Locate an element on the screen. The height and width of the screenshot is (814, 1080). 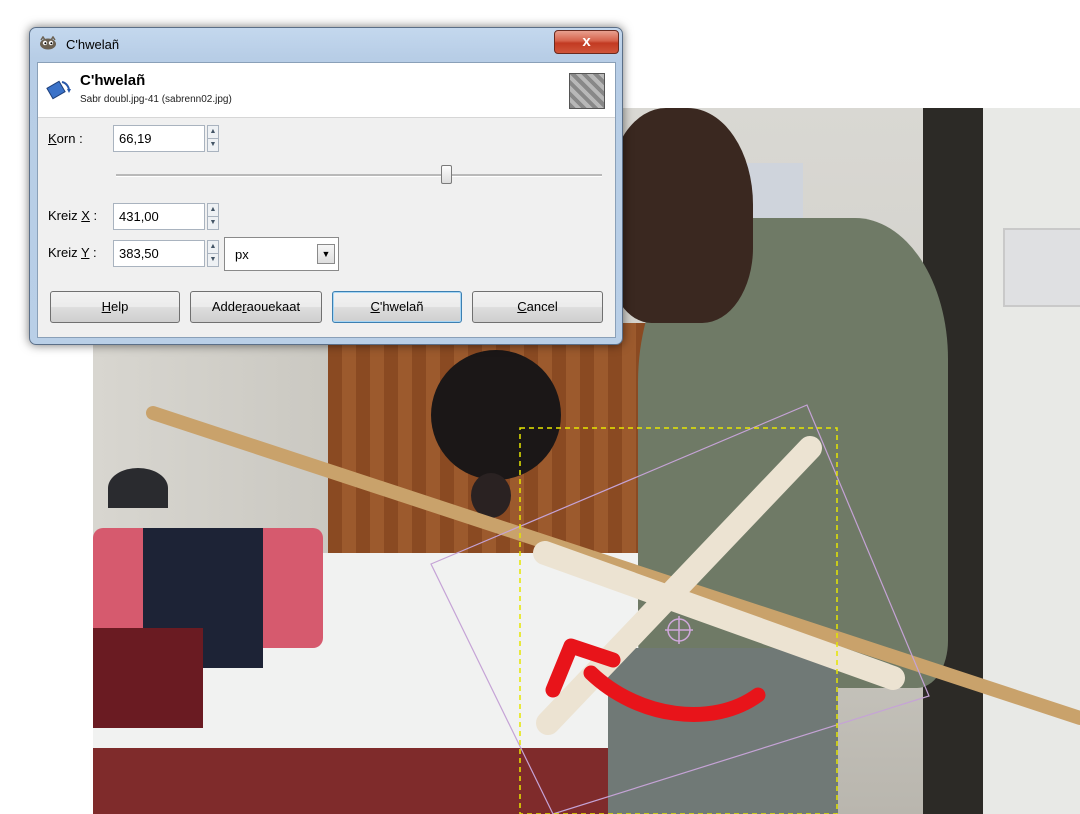
close-button: x is located at coordinates (586, 42).